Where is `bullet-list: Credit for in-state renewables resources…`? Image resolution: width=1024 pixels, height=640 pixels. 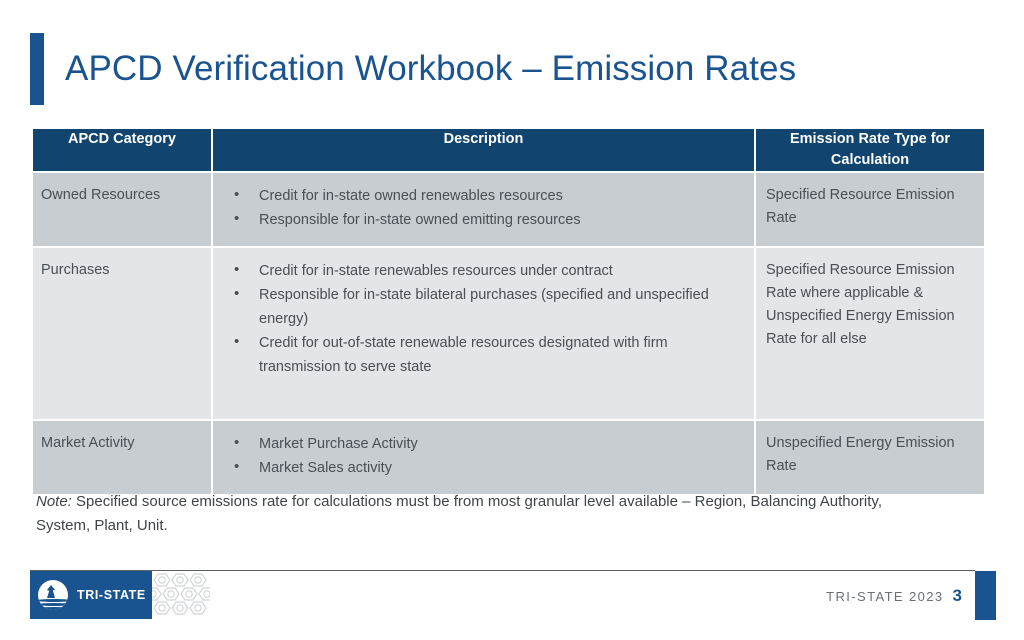 bullet-list: Credit for in-state renewables resources… is located at coordinates (482, 318).